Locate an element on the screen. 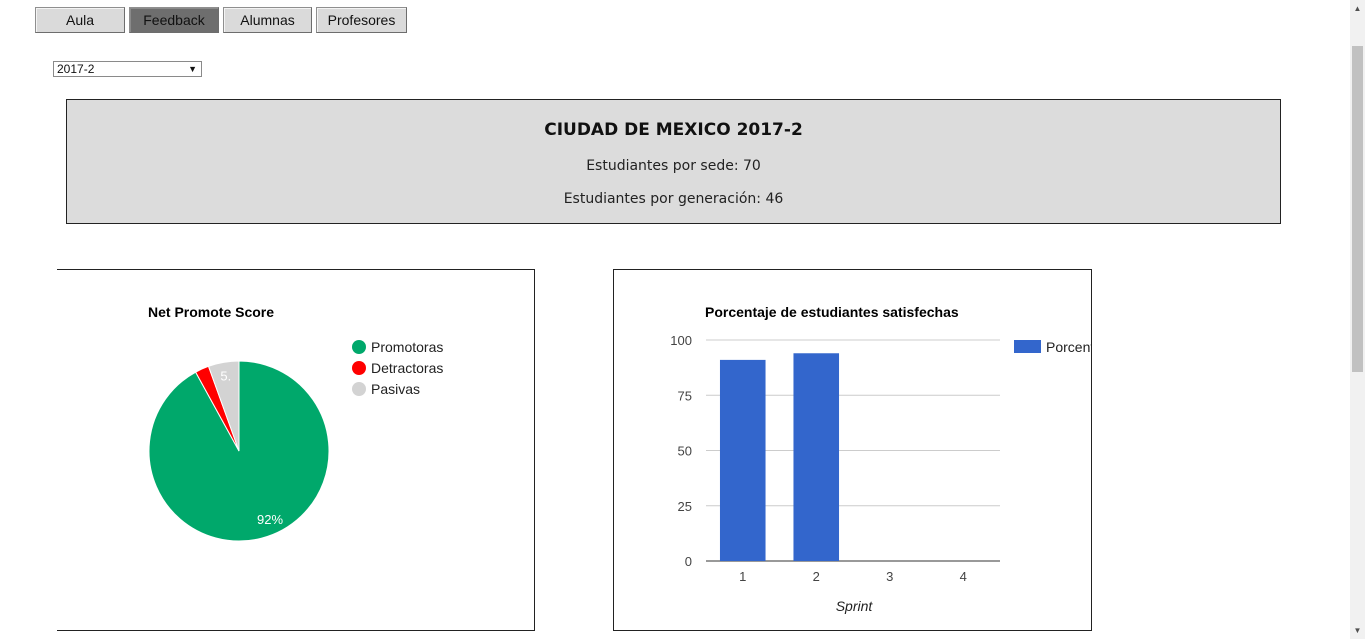 This screenshot has width=1365, height=639. y-tick-label: 0 is located at coordinates (688, 561).